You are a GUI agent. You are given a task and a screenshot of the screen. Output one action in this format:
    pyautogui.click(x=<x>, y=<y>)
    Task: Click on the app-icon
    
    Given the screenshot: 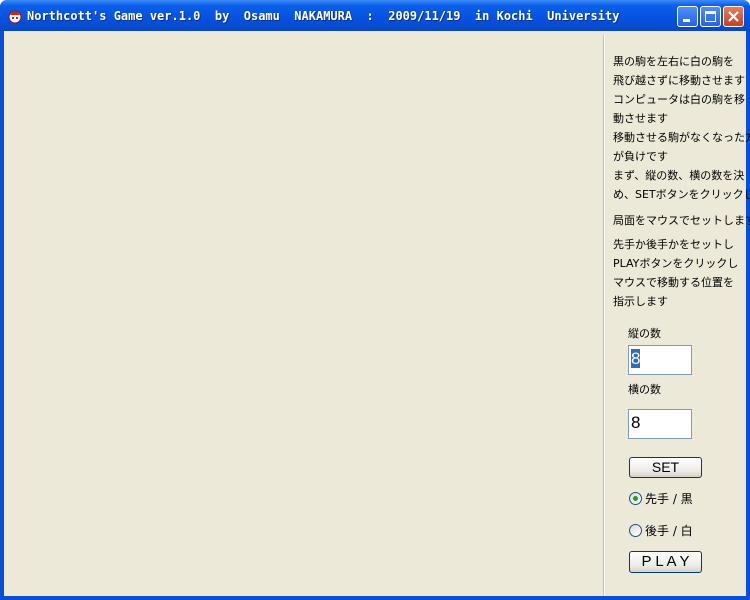 What is the action you would take?
    pyautogui.click(x=15, y=16)
    